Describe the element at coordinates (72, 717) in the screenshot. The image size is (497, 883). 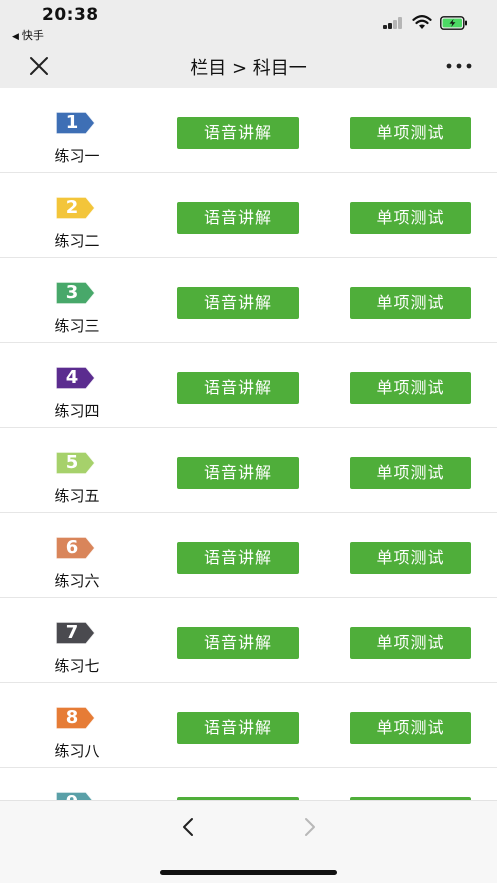
I see `exercise-number: 8` at that location.